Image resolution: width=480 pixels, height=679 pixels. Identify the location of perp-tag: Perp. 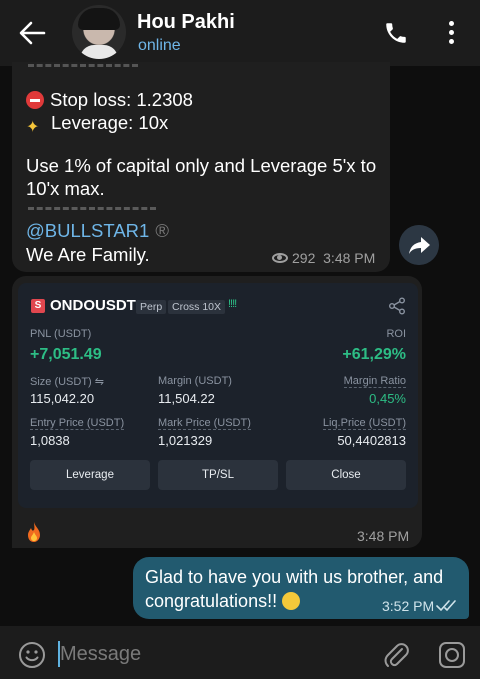
(151, 307).